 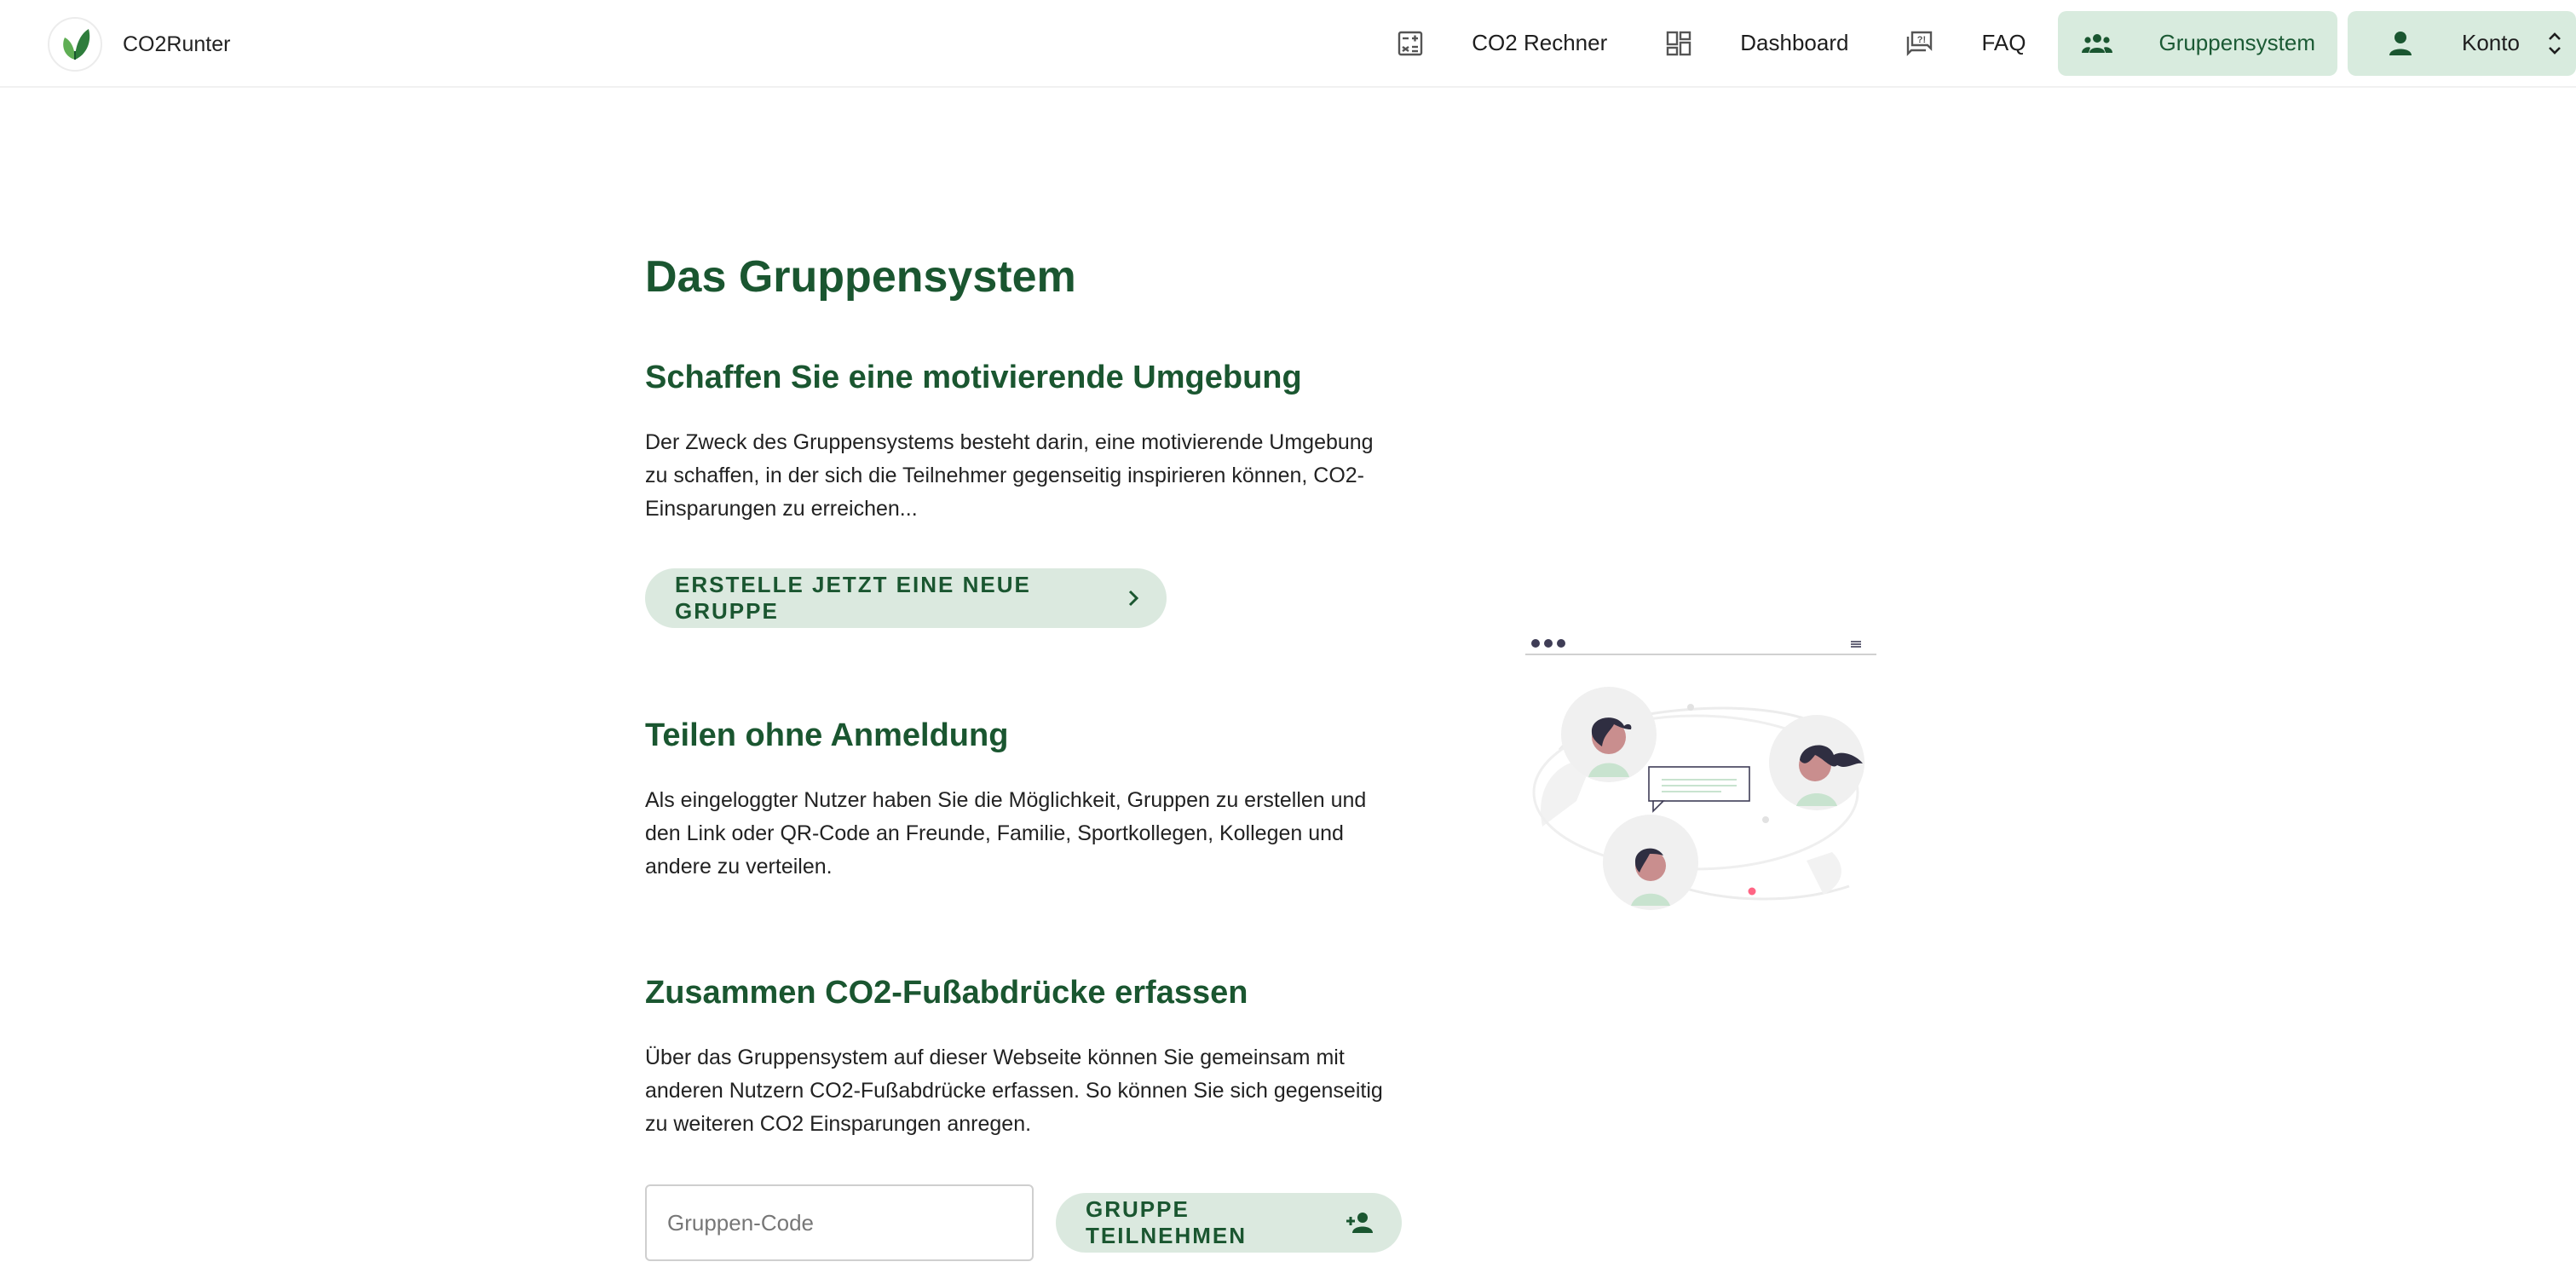 I want to click on section-heading: Teilen ohne Anmeldung, so click(x=827, y=735).